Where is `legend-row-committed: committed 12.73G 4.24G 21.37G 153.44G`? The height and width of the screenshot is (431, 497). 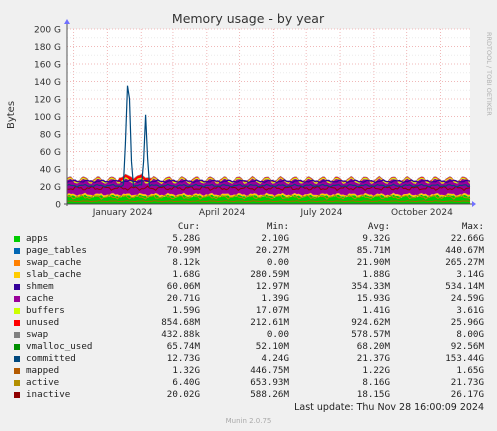
legend-row-committed: committed 12.73G 4.24G 21.37G 153.44G is located at coordinates (248, 359).